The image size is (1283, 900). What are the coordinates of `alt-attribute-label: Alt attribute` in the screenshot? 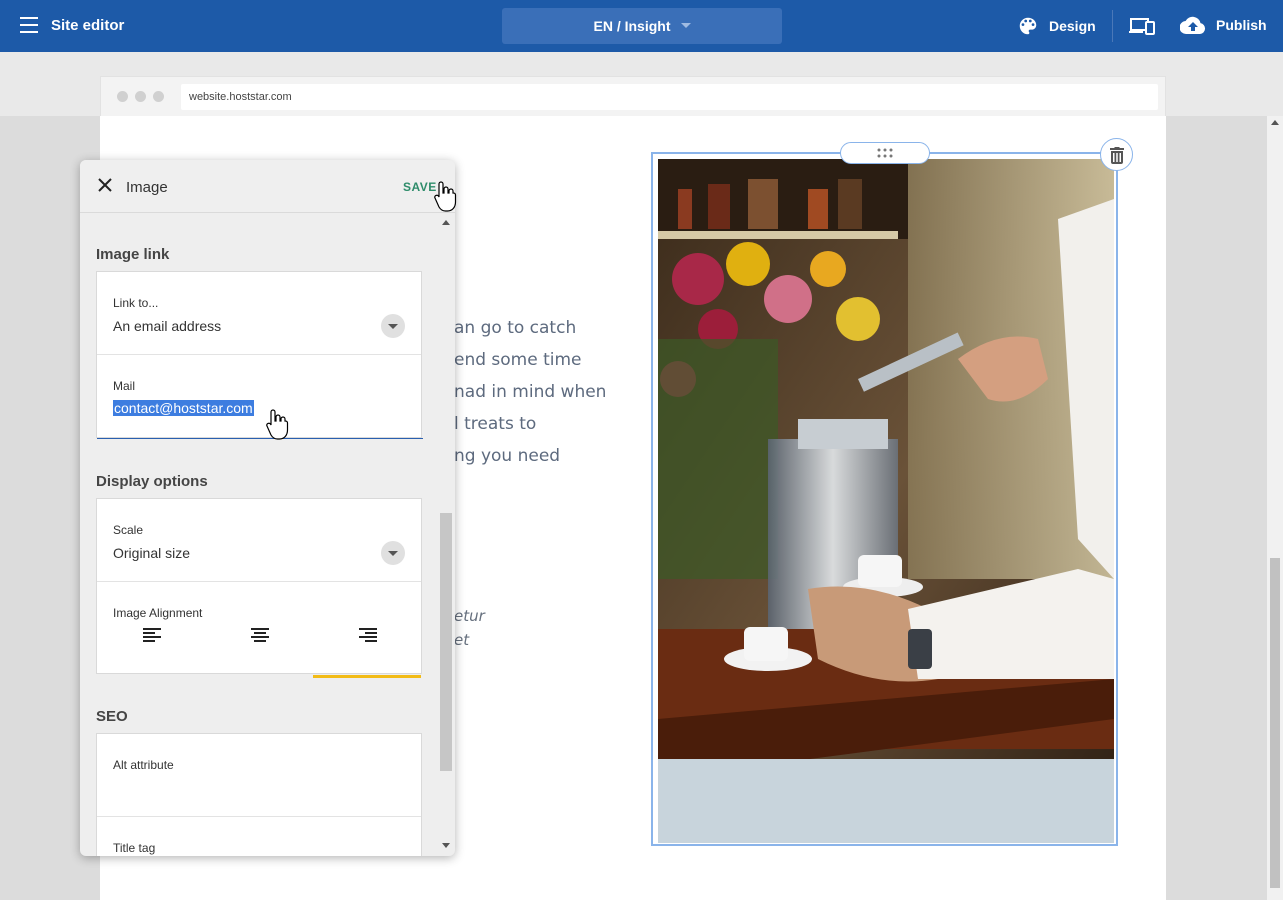 It's located at (143, 765).